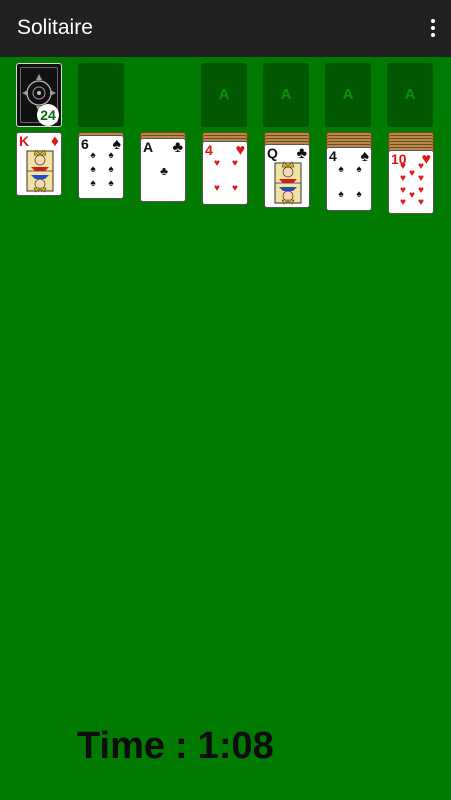 This screenshot has width=451, height=800. I want to click on foundation-slot-3: A, so click(348, 95).